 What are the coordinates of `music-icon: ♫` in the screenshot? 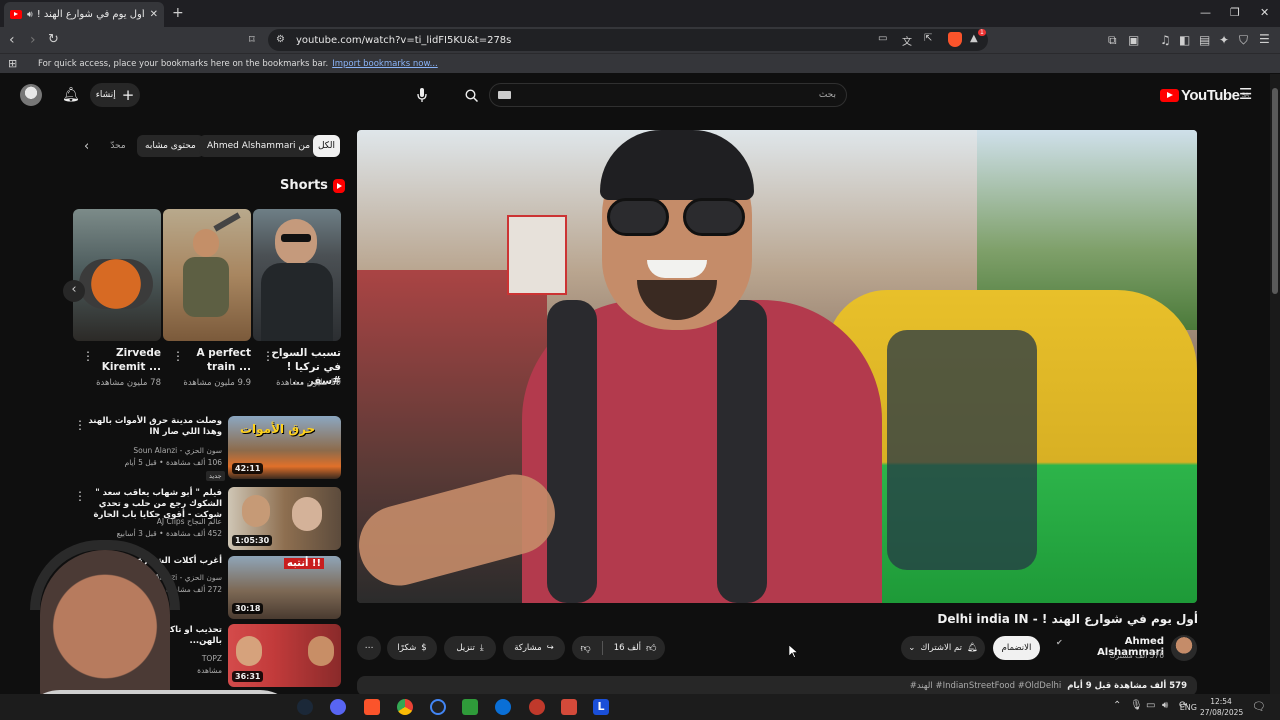 It's located at (1165, 40).